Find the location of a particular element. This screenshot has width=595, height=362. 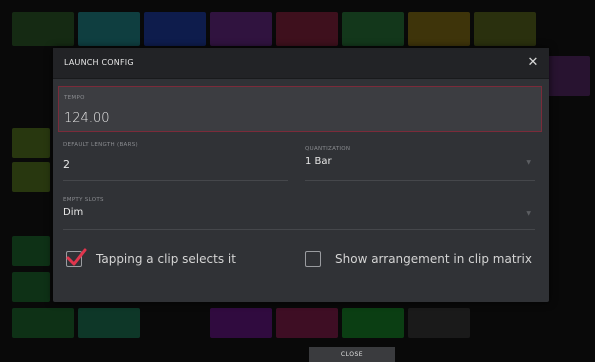

empty-slots-value: Dim is located at coordinates (73, 212).